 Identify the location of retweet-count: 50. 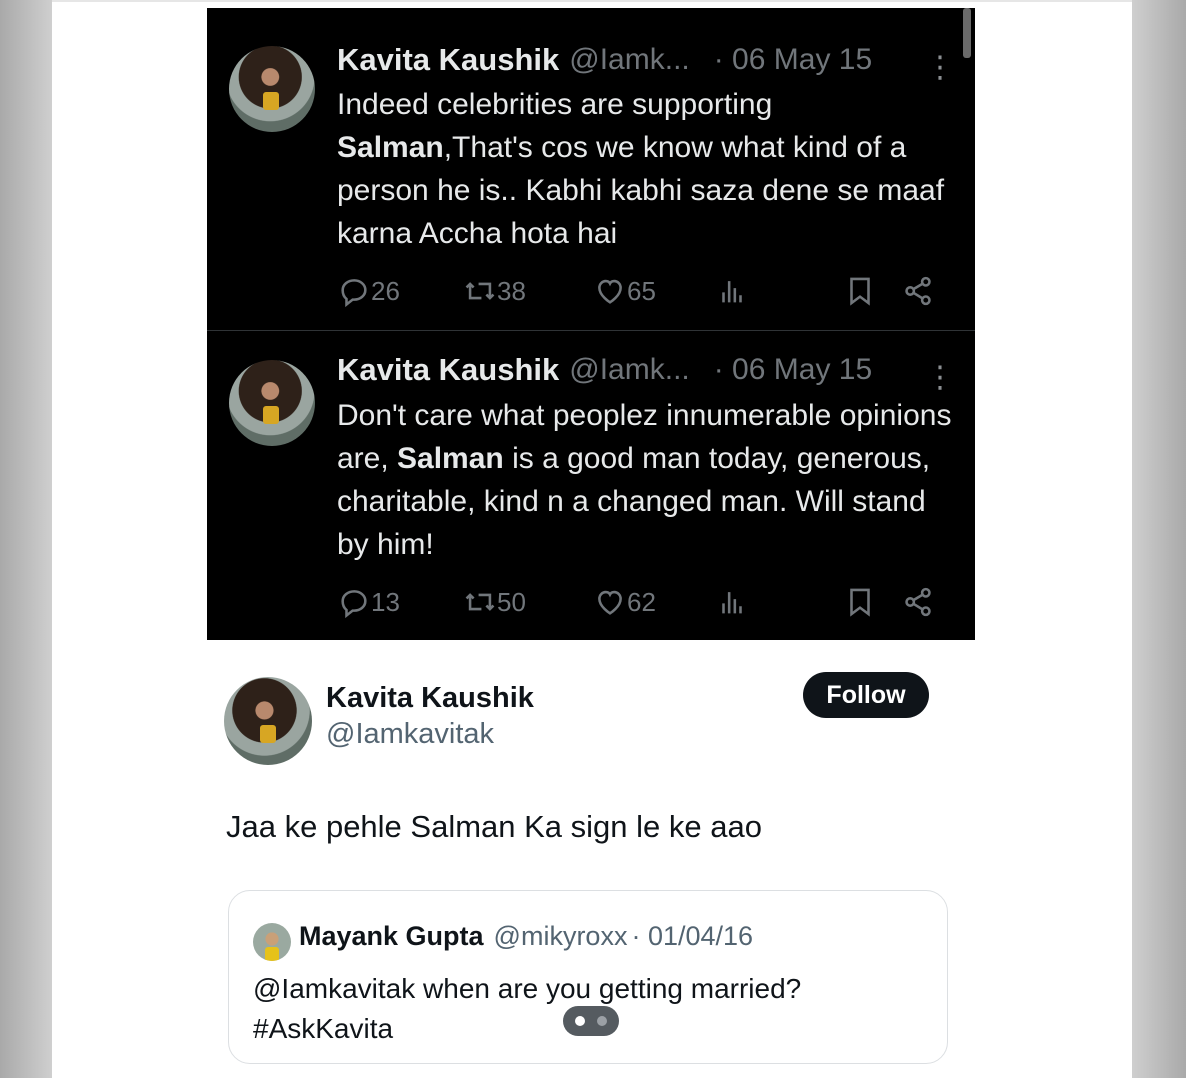
(511, 601).